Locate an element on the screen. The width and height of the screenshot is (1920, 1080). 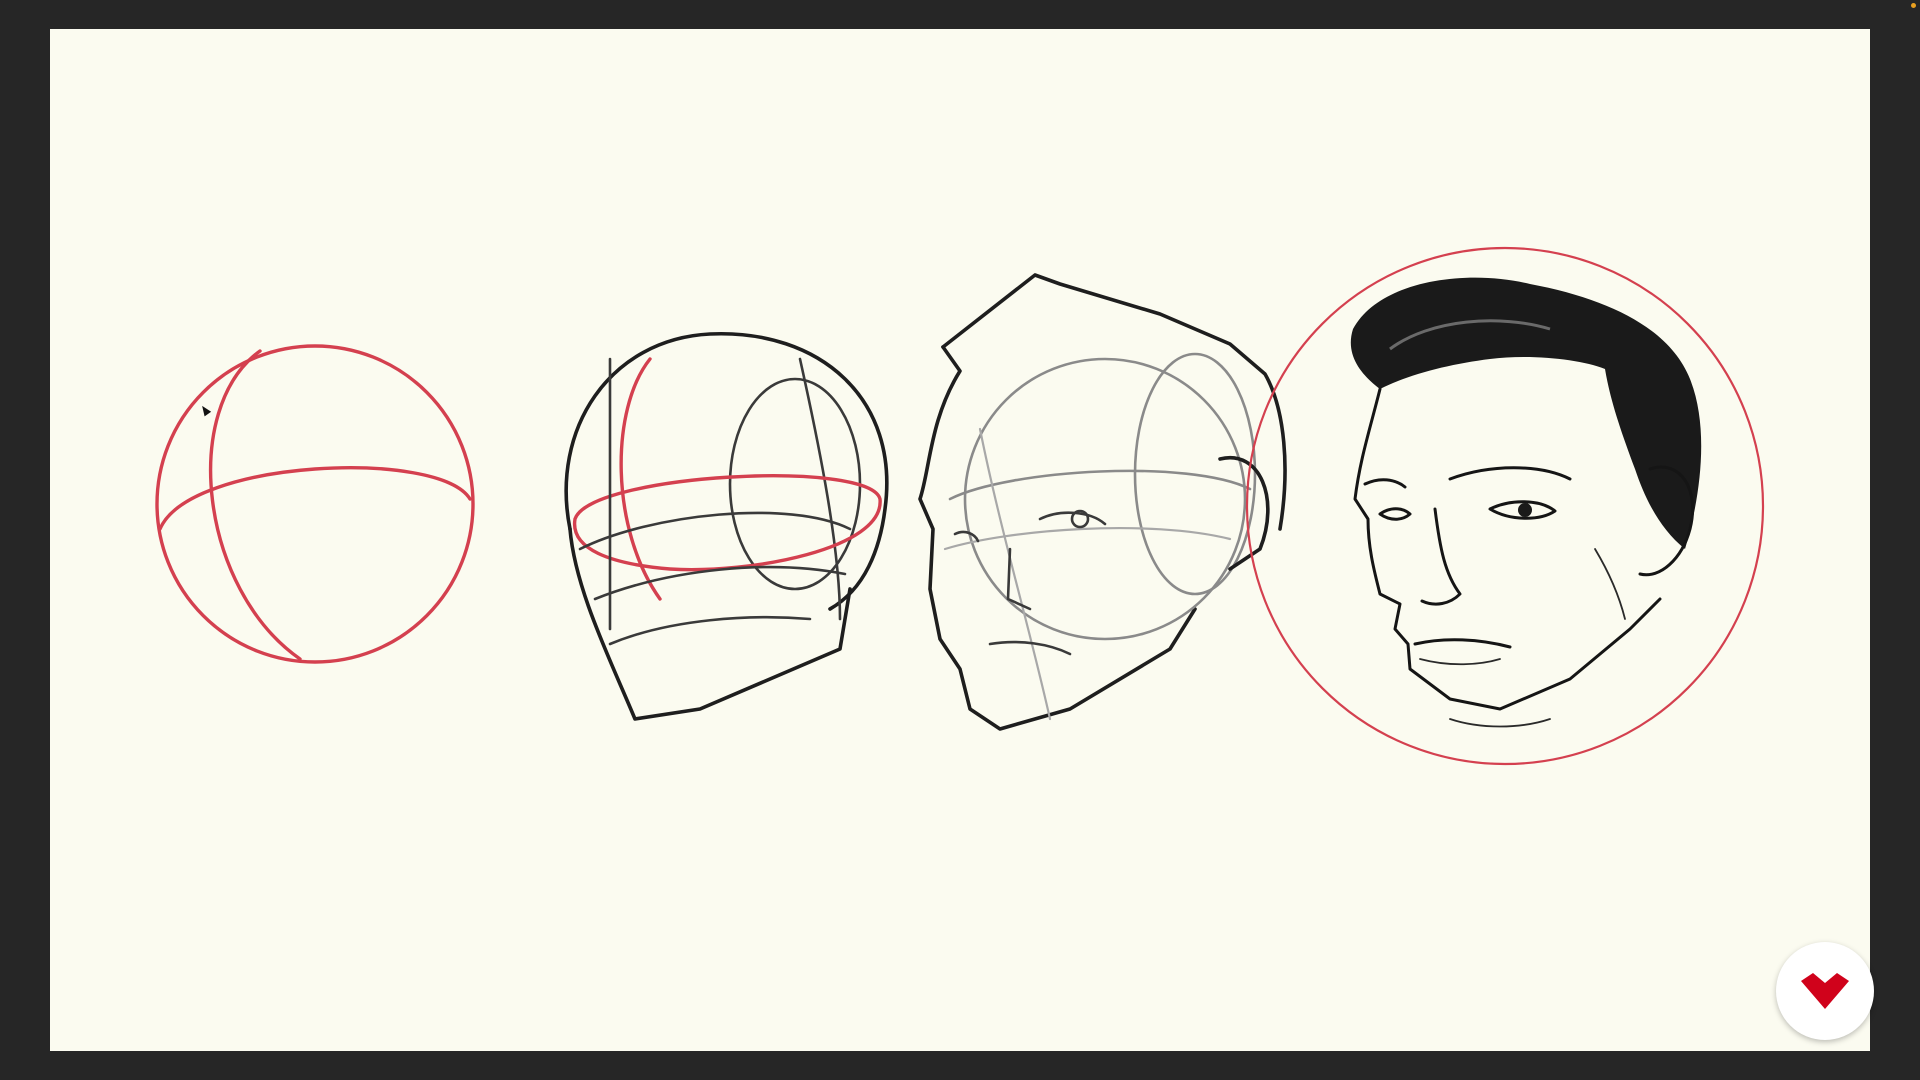
lower-lip is located at coordinates (1460, 662).